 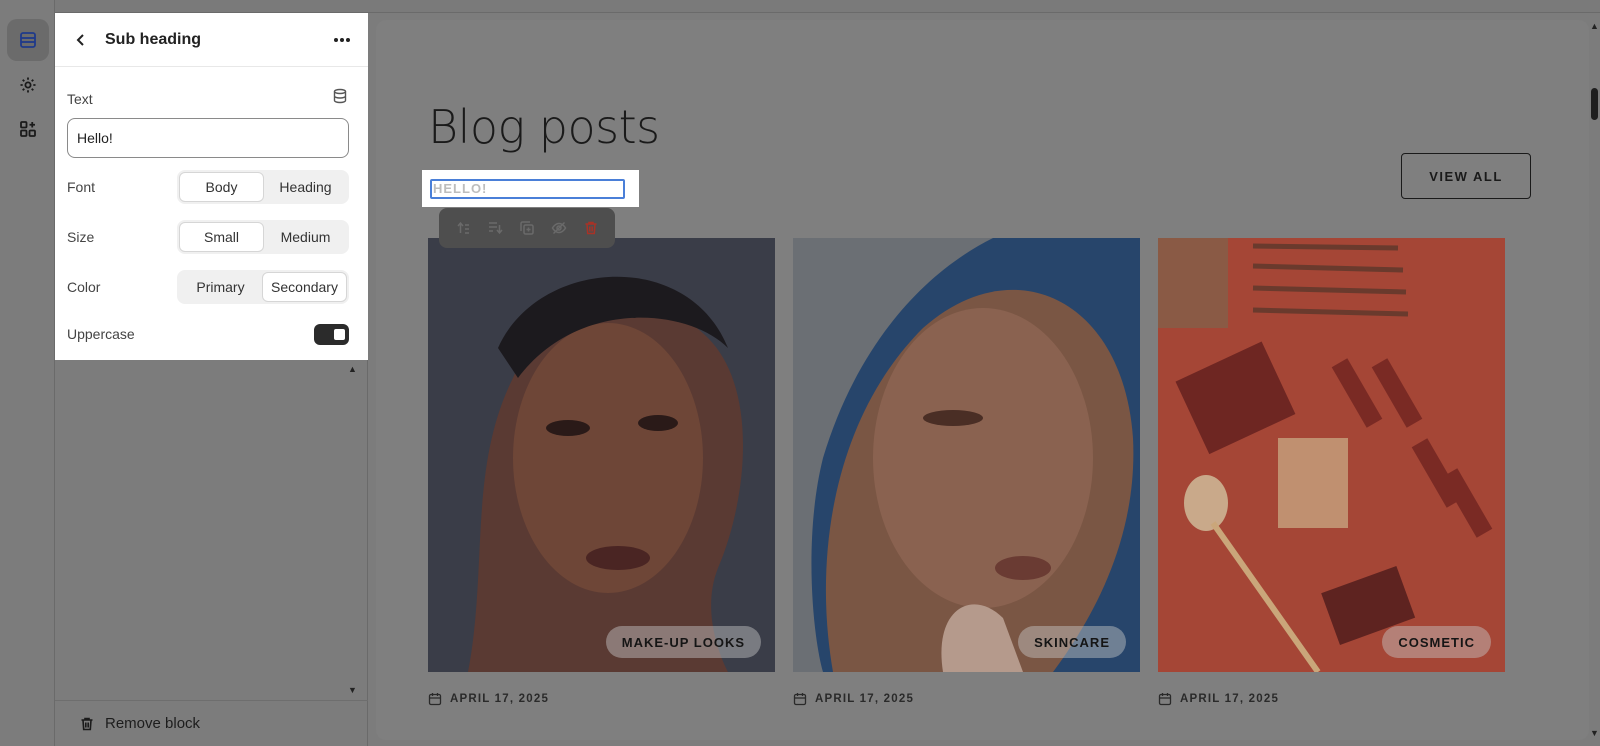 I want to click on text-input, so click(x=208, y=138).